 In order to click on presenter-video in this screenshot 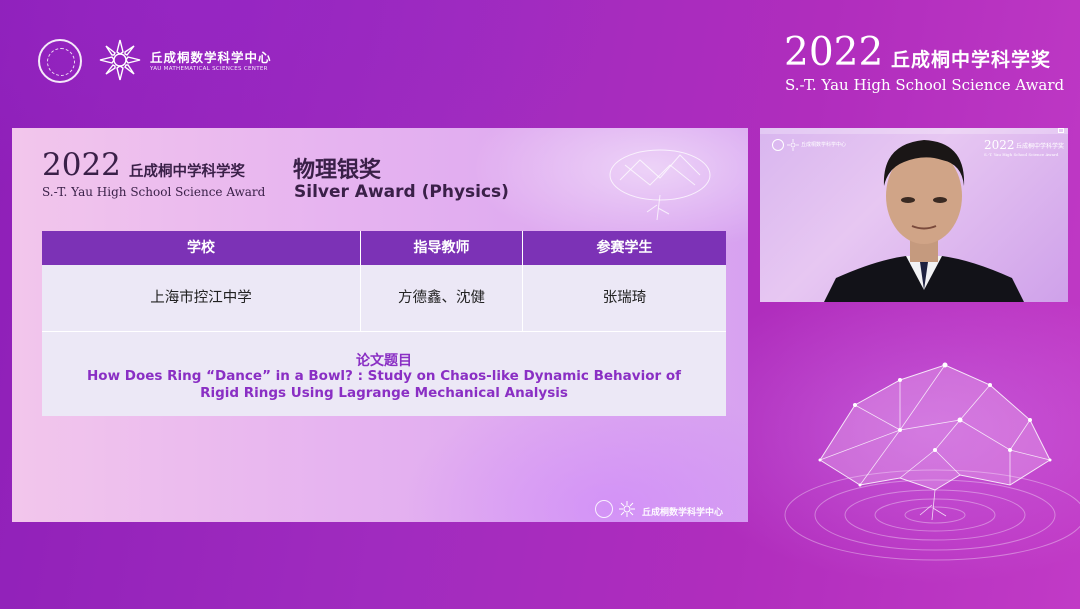, I will do `click(924, 221)`.